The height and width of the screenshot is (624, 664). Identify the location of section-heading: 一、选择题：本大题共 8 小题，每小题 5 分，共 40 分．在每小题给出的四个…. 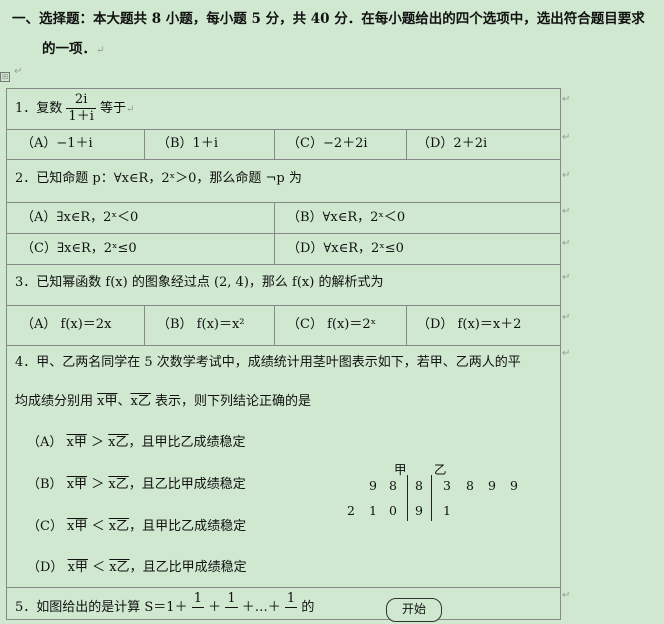
(337, 35).